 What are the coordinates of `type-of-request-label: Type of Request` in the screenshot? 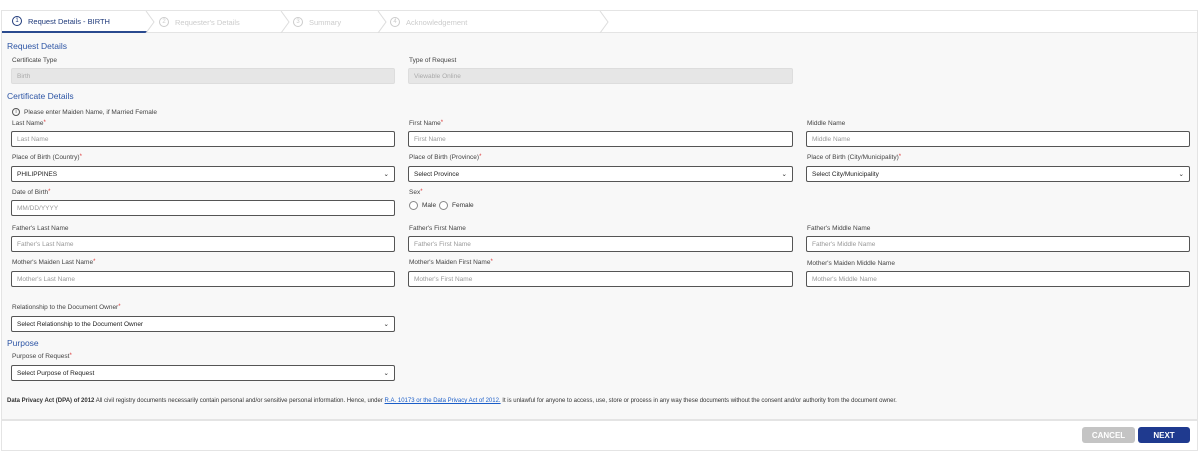 It's located at (433, 60).